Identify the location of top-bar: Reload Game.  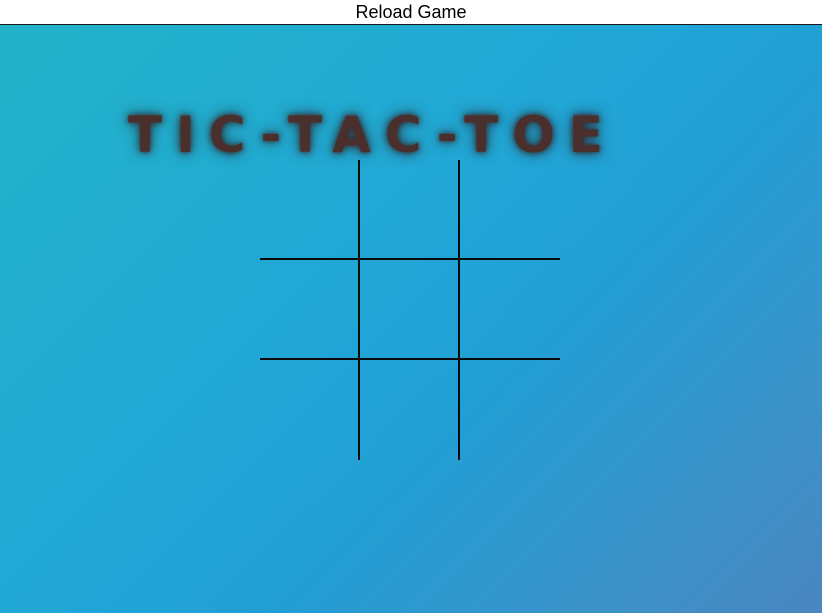
(411, 12).